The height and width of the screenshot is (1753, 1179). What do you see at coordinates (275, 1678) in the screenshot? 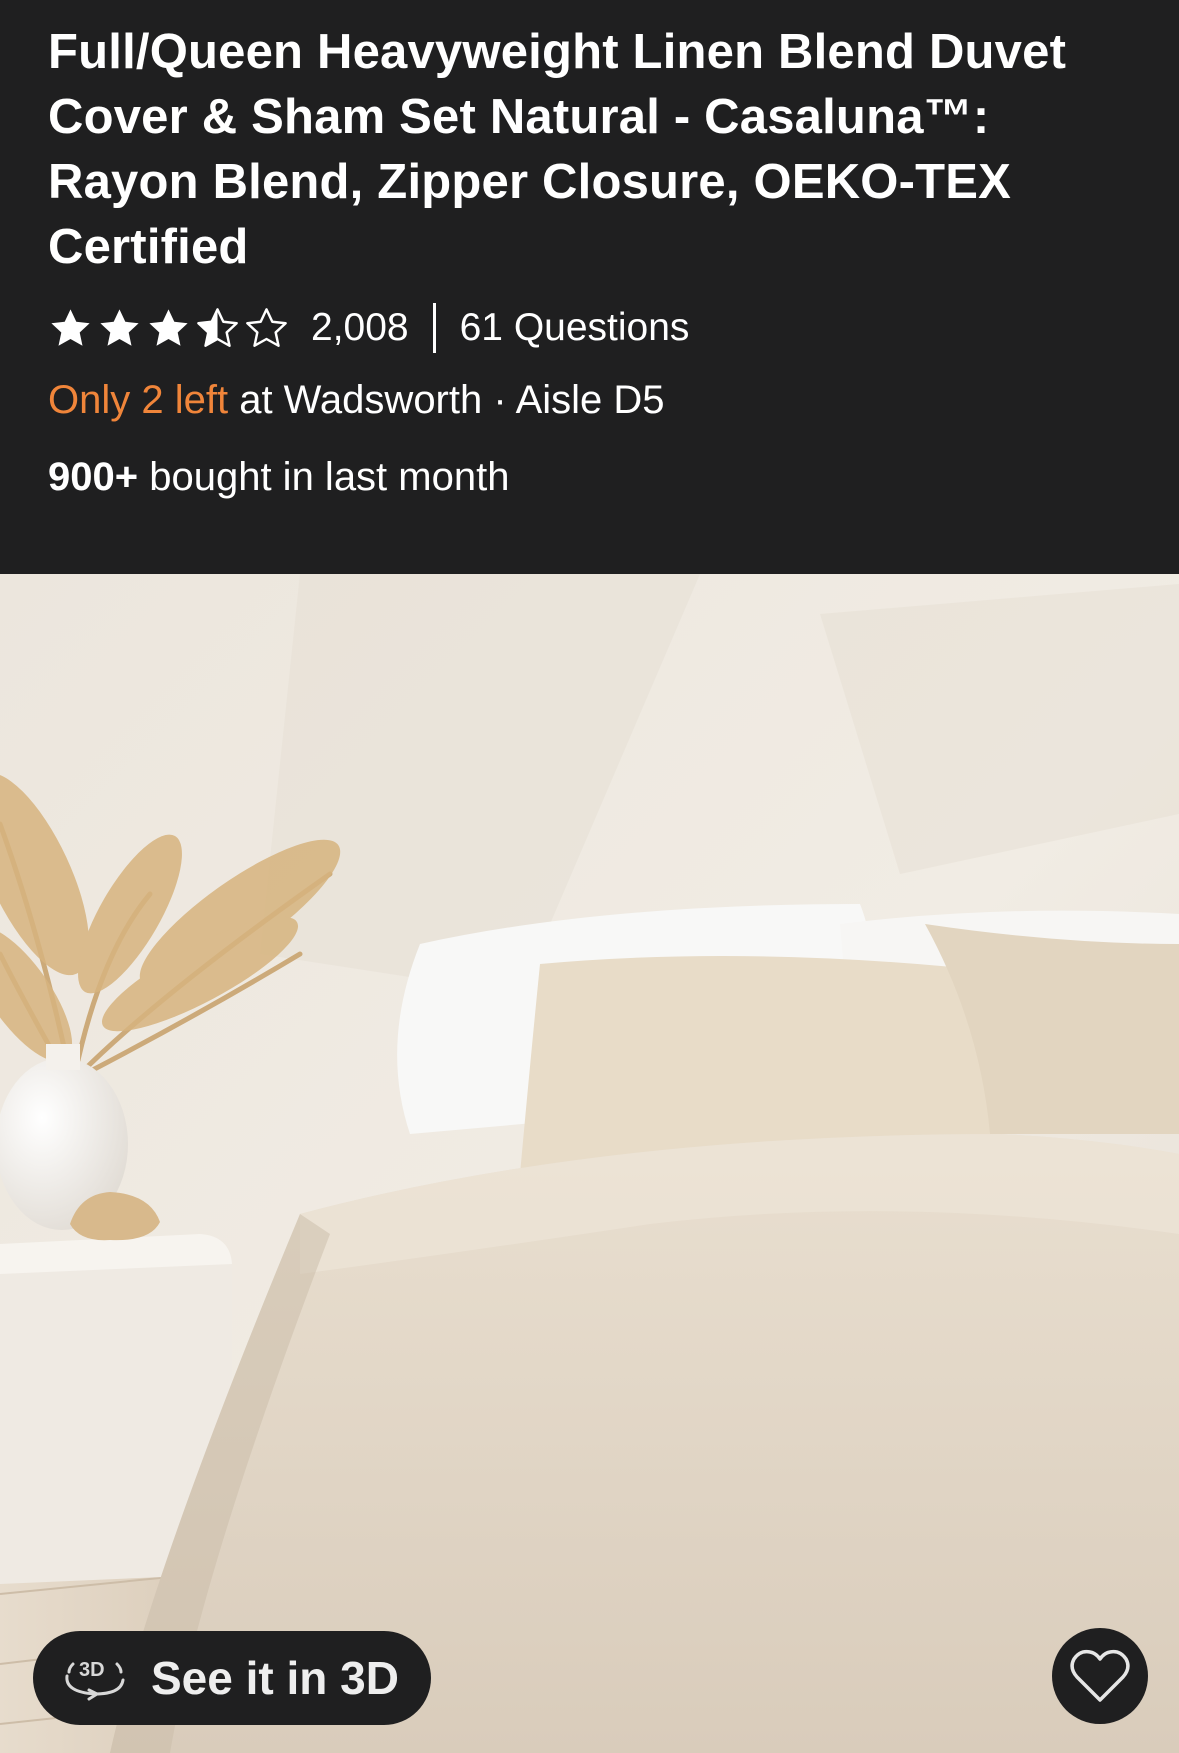
I see `see-in-3d-label: See it in 3D` at bounding box center [275, 1678].